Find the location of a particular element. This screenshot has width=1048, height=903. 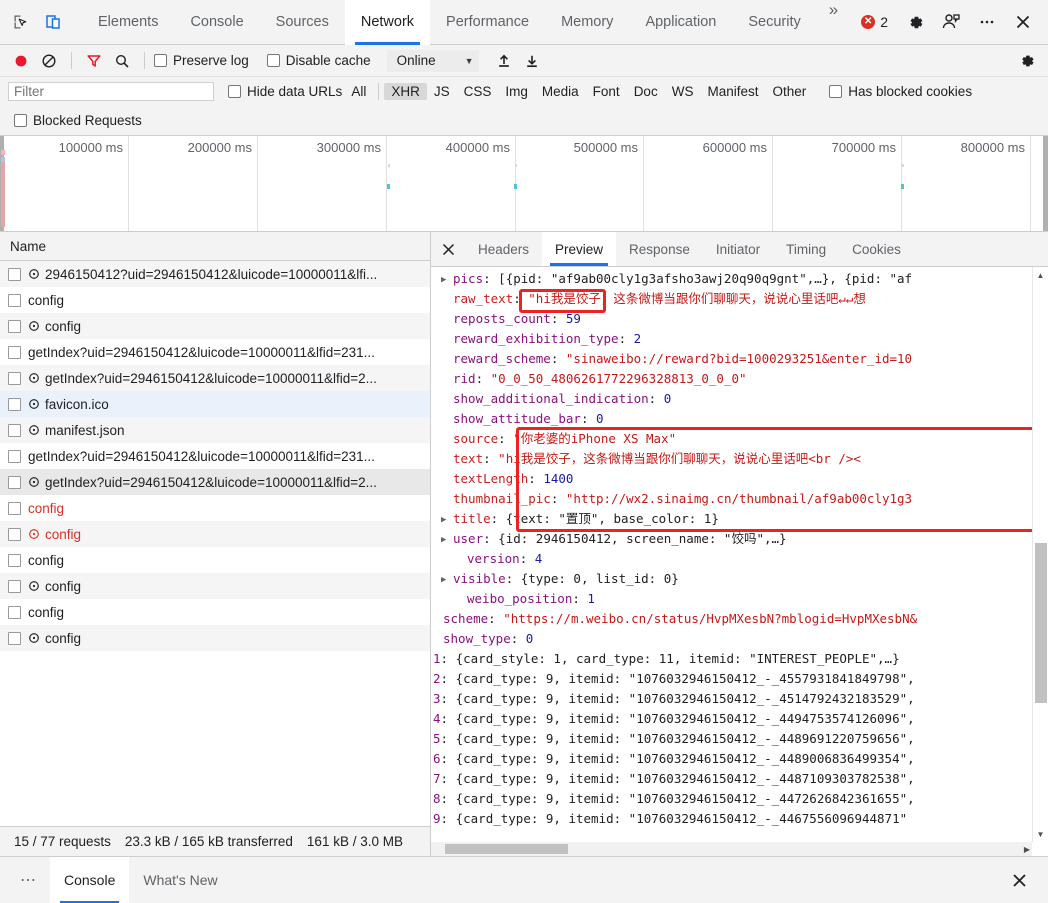

close-detail-icon is located at coordinates (448, 249).